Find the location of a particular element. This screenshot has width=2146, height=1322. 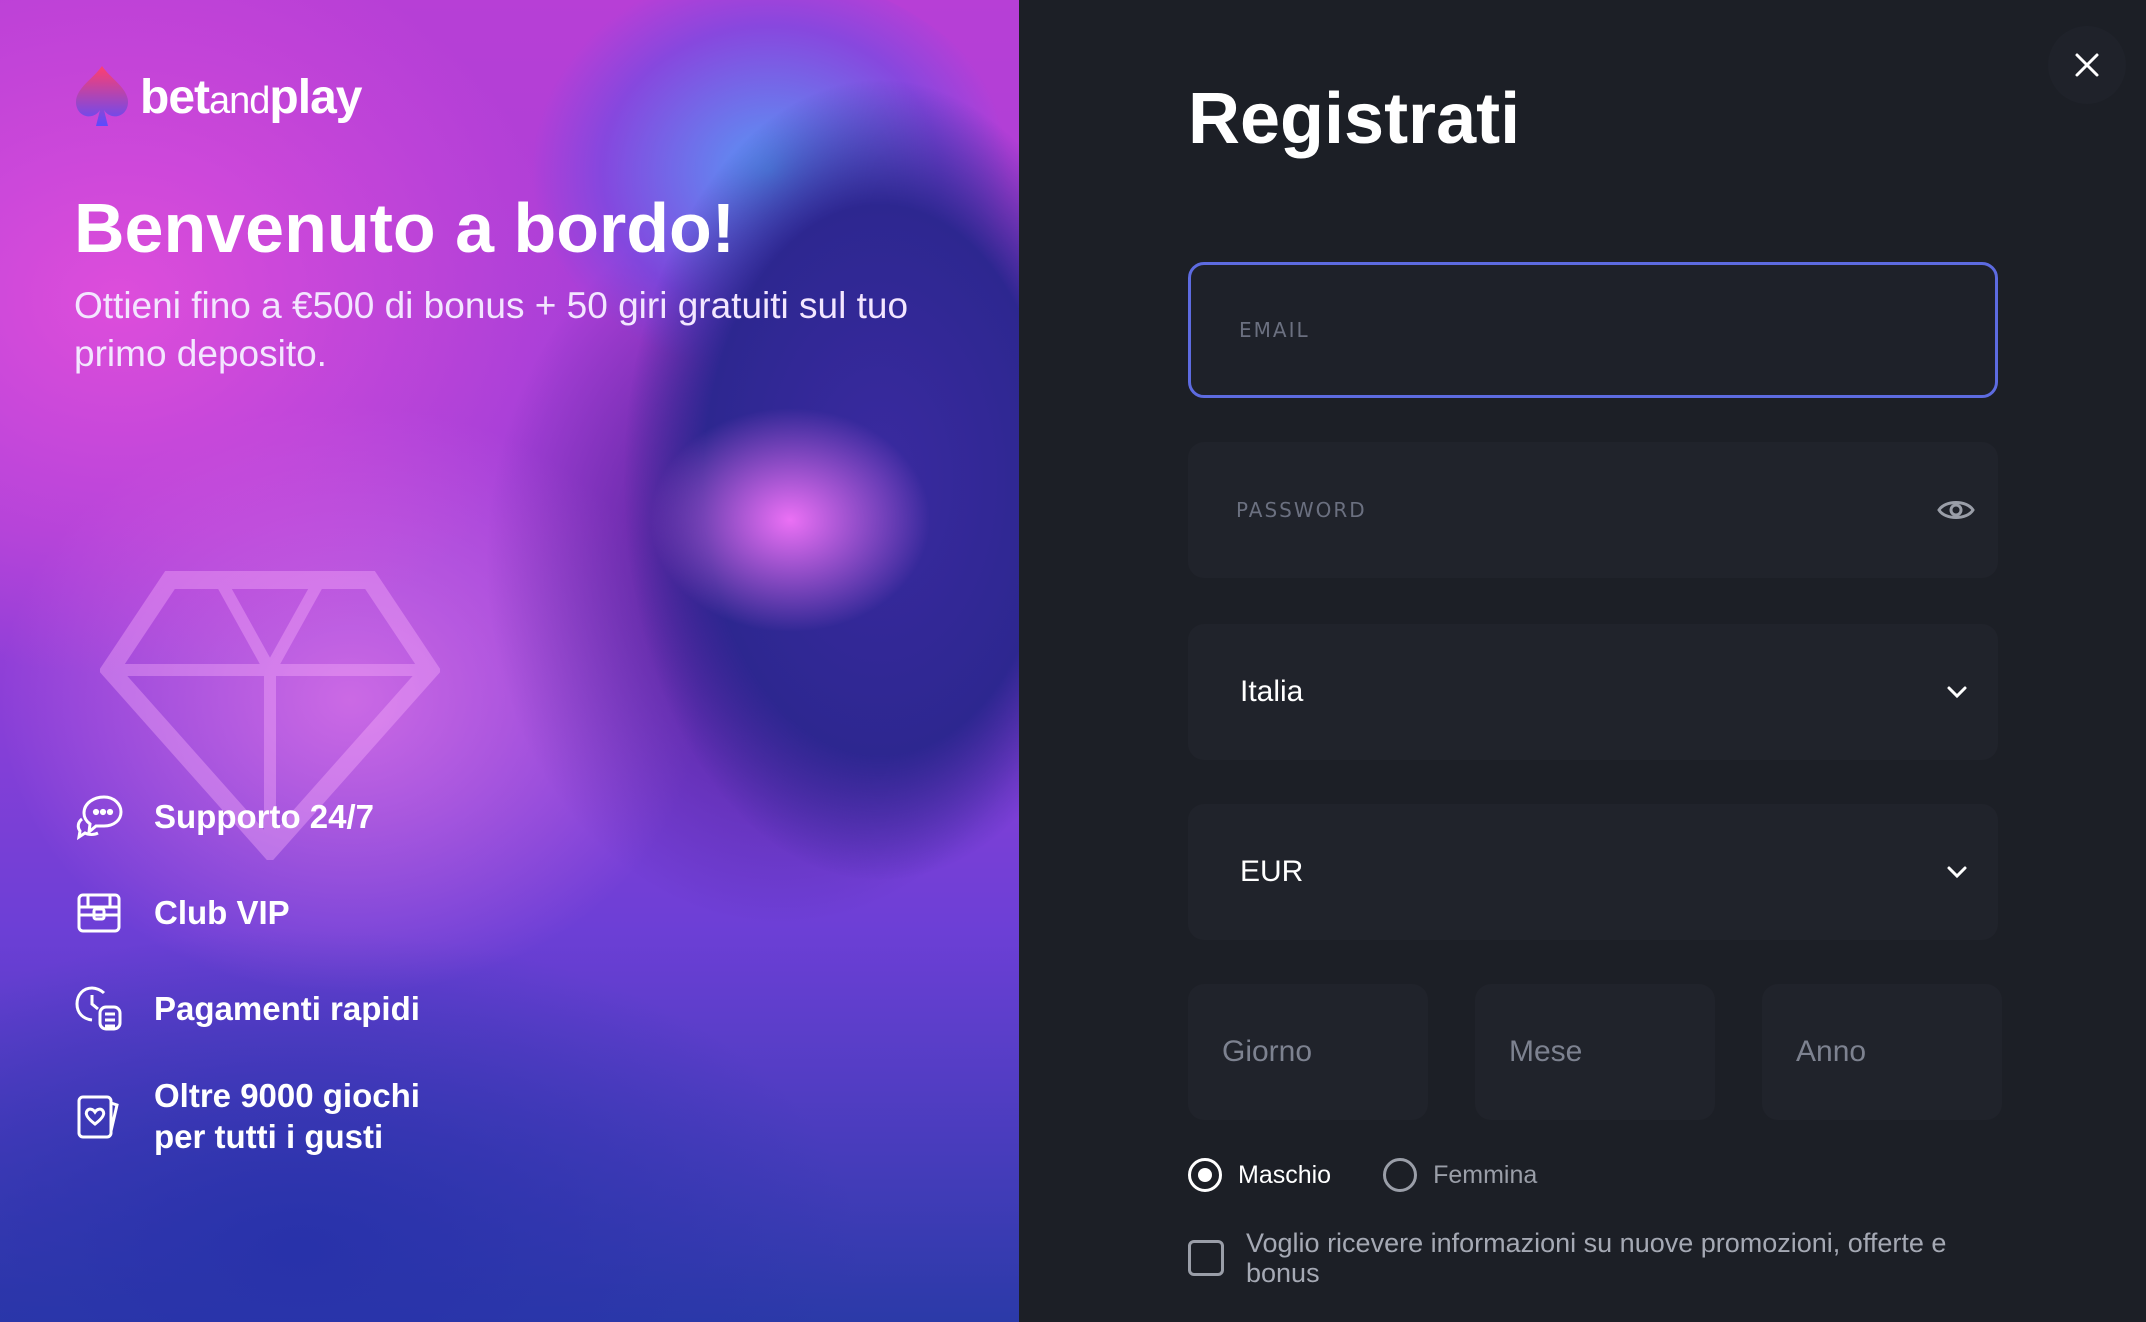

gender-group: Maschio Femmina is located at coordinates (1362, 1175).